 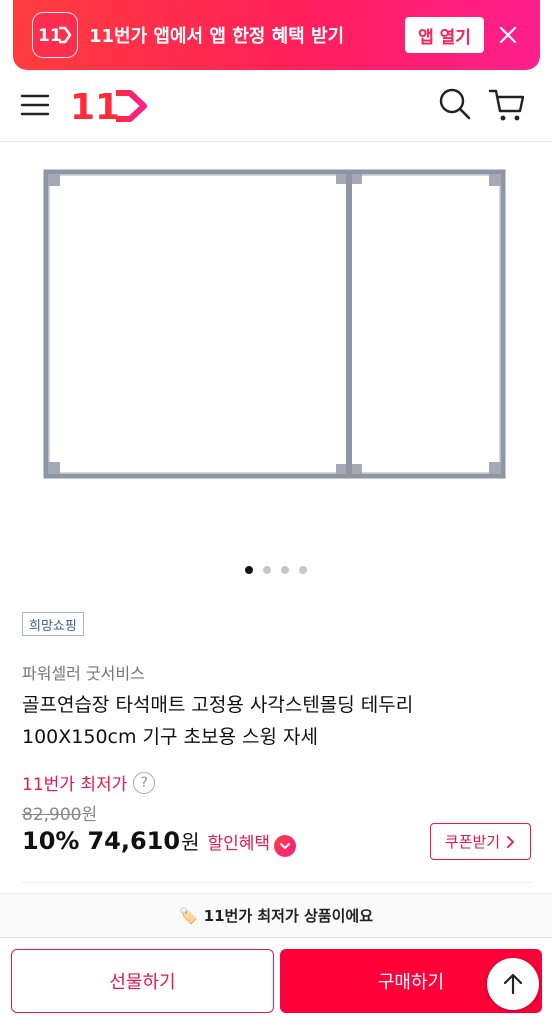 I want to click on close-icon, so click(x=508, y=35).